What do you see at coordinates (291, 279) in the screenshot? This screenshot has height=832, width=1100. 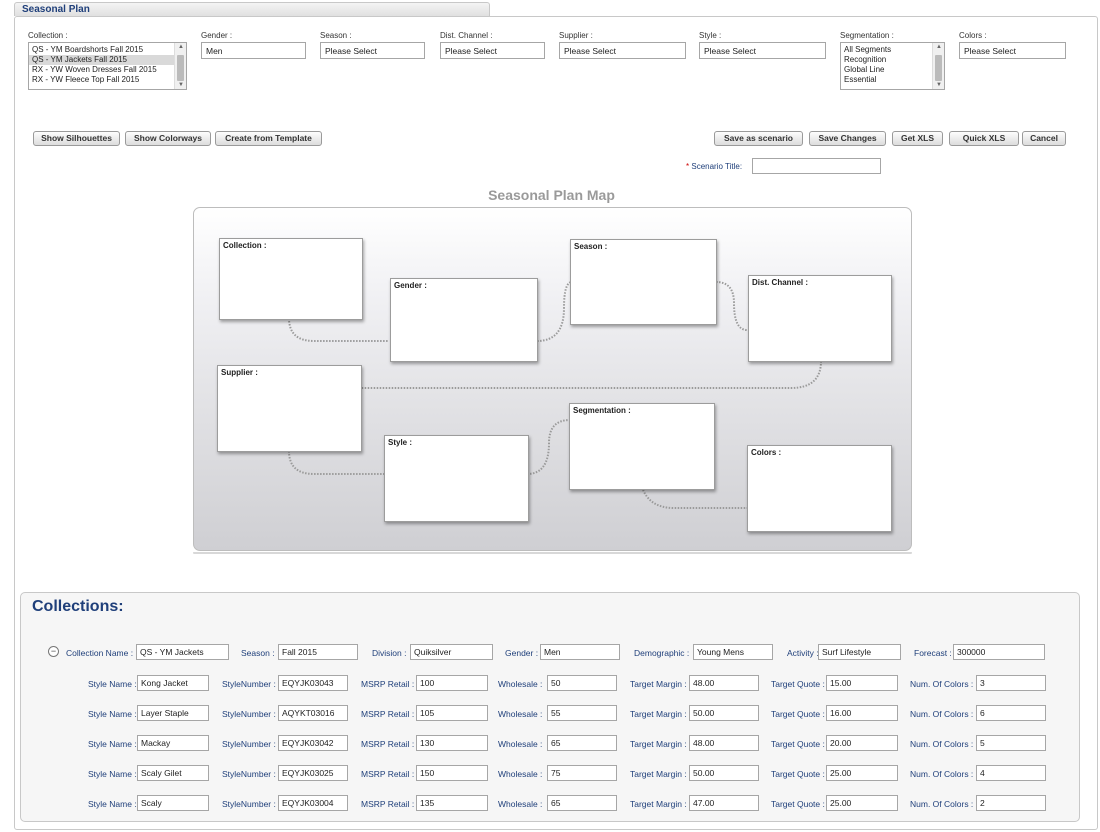 I see `map-card-collection: Collection :` at bounding box center [291, 279].